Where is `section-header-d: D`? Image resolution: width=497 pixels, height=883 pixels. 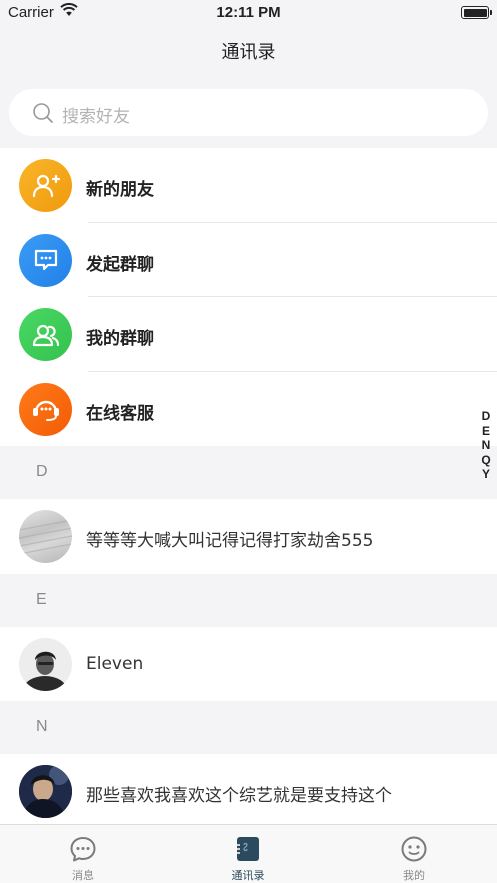
section-header-d: D is located at coordinates (248, 472).